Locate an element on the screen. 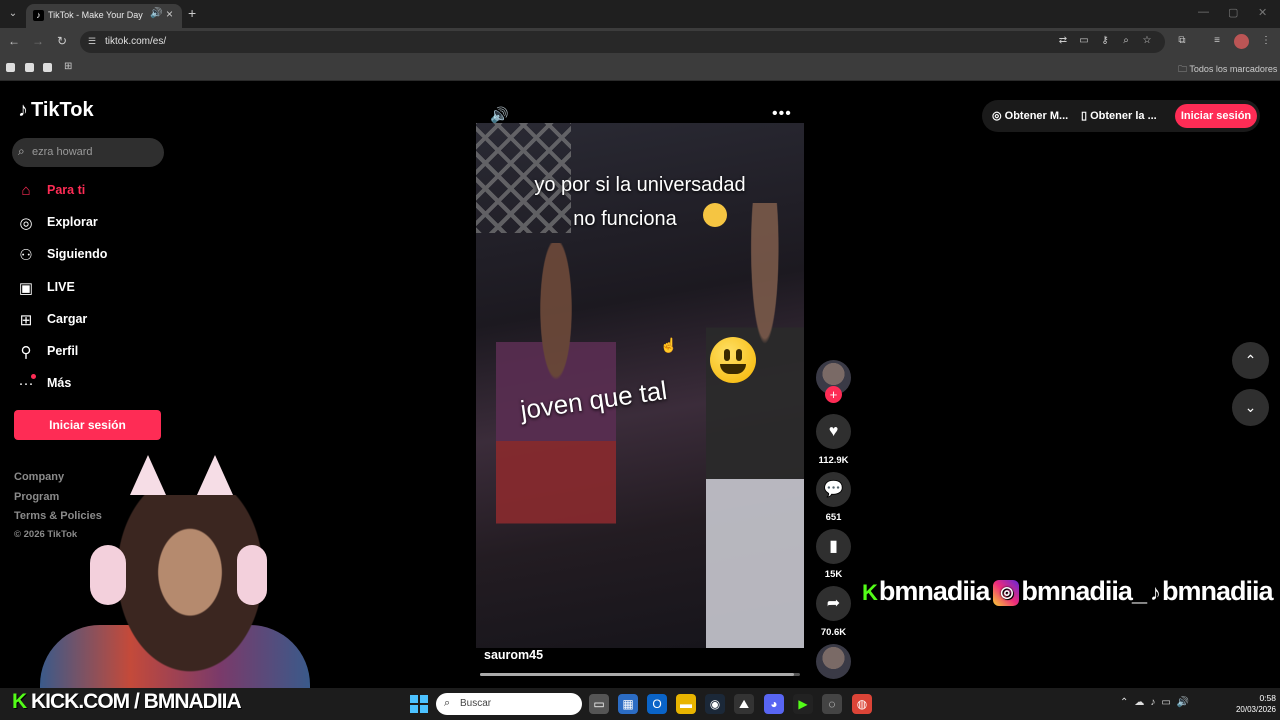  browser-menu-icon: ⋮ is located at coordinates (1266, 40).